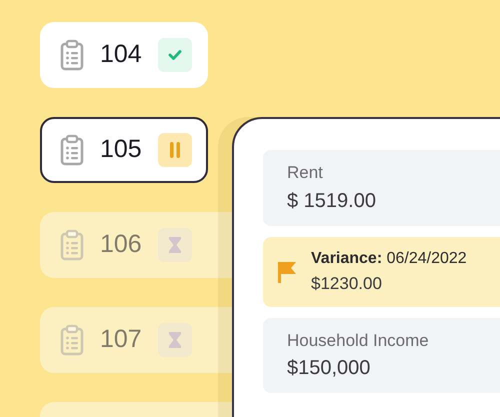 Image resolution: width=500 pixels, height=417 pixels. I want to click on field-label: Rent, so click(305, 173).